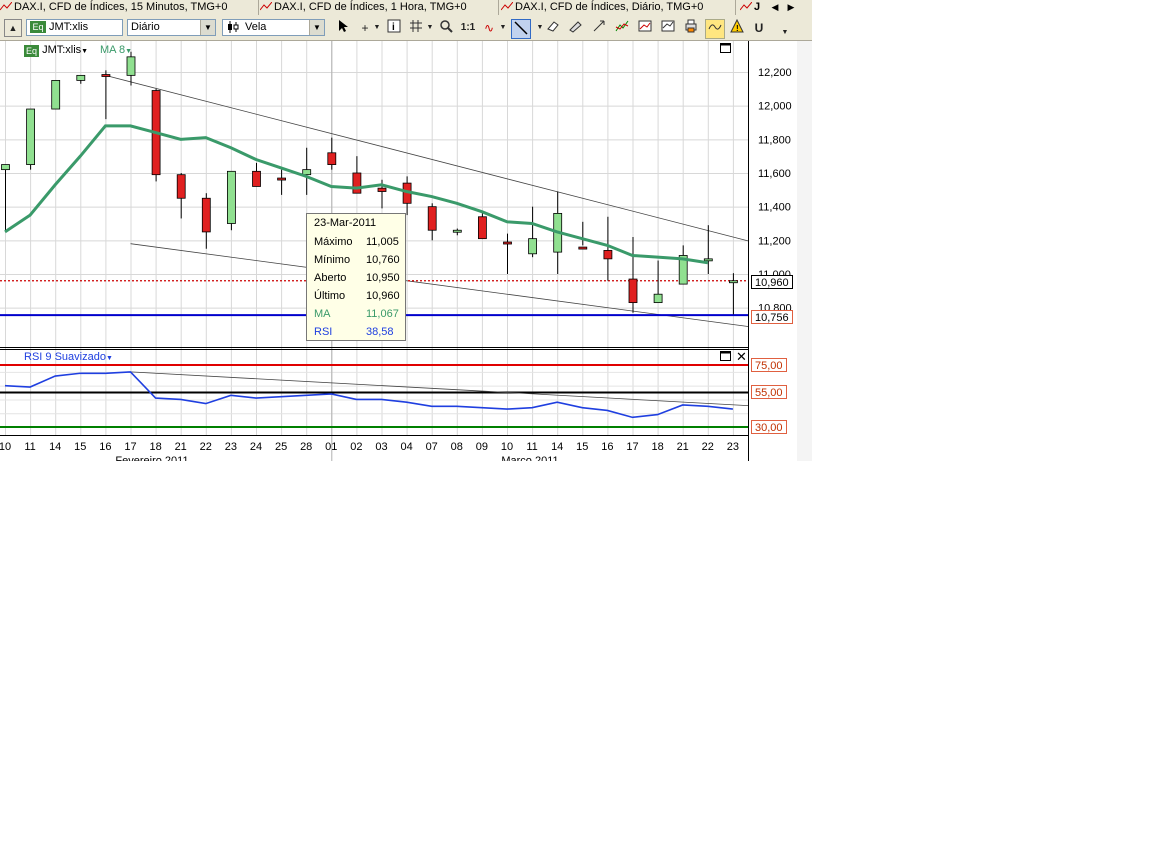 Image resolution: width=1152 pixels, height=864 pixels. What do you see at coordinates (668, 28) in the screenshot?
I see `window-chart-icon` at bounding box center [668, 28].